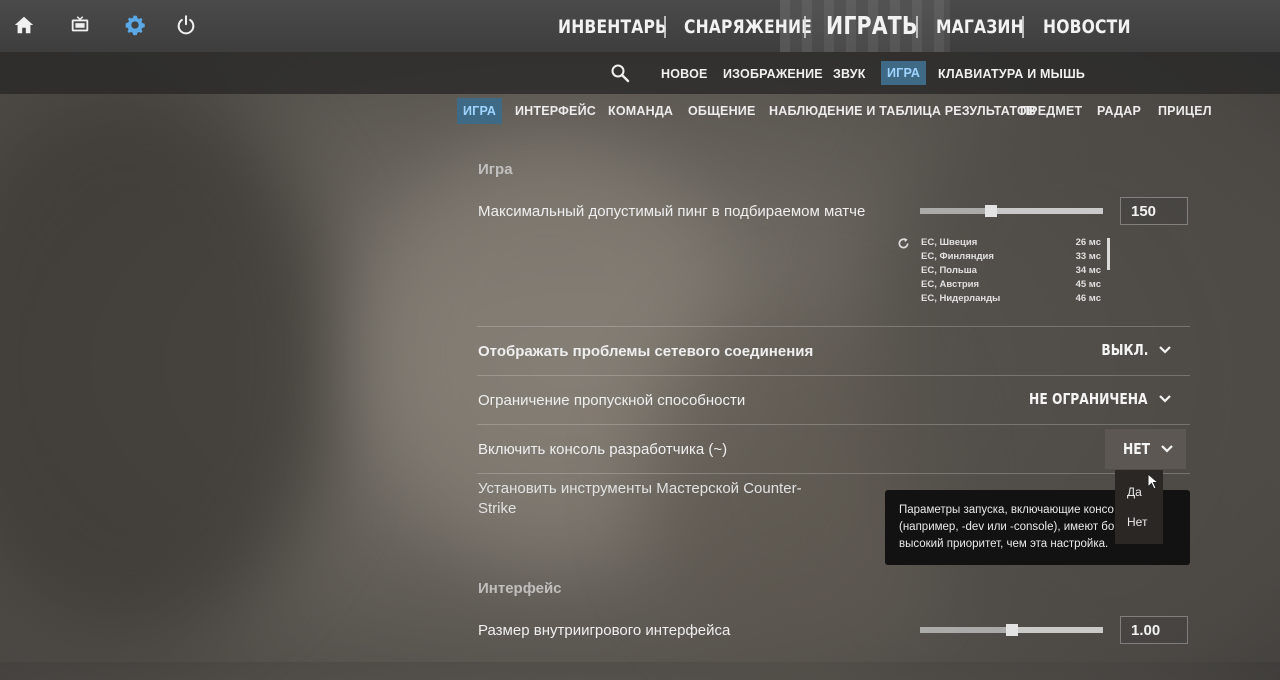 The width and height of the screenshot is (1280, 680). Describe the element at coordinates (640, 73) in the screenshot. I see `settings-category-bar` at that location.